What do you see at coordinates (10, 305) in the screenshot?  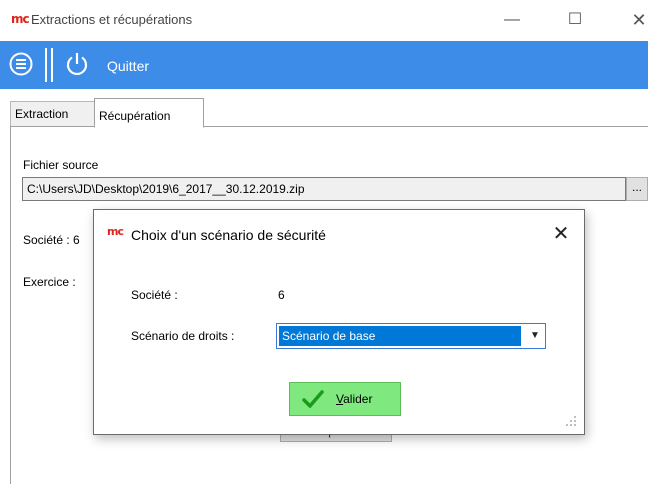 I see `tab-panel-border` at bounding box center [10, 305].